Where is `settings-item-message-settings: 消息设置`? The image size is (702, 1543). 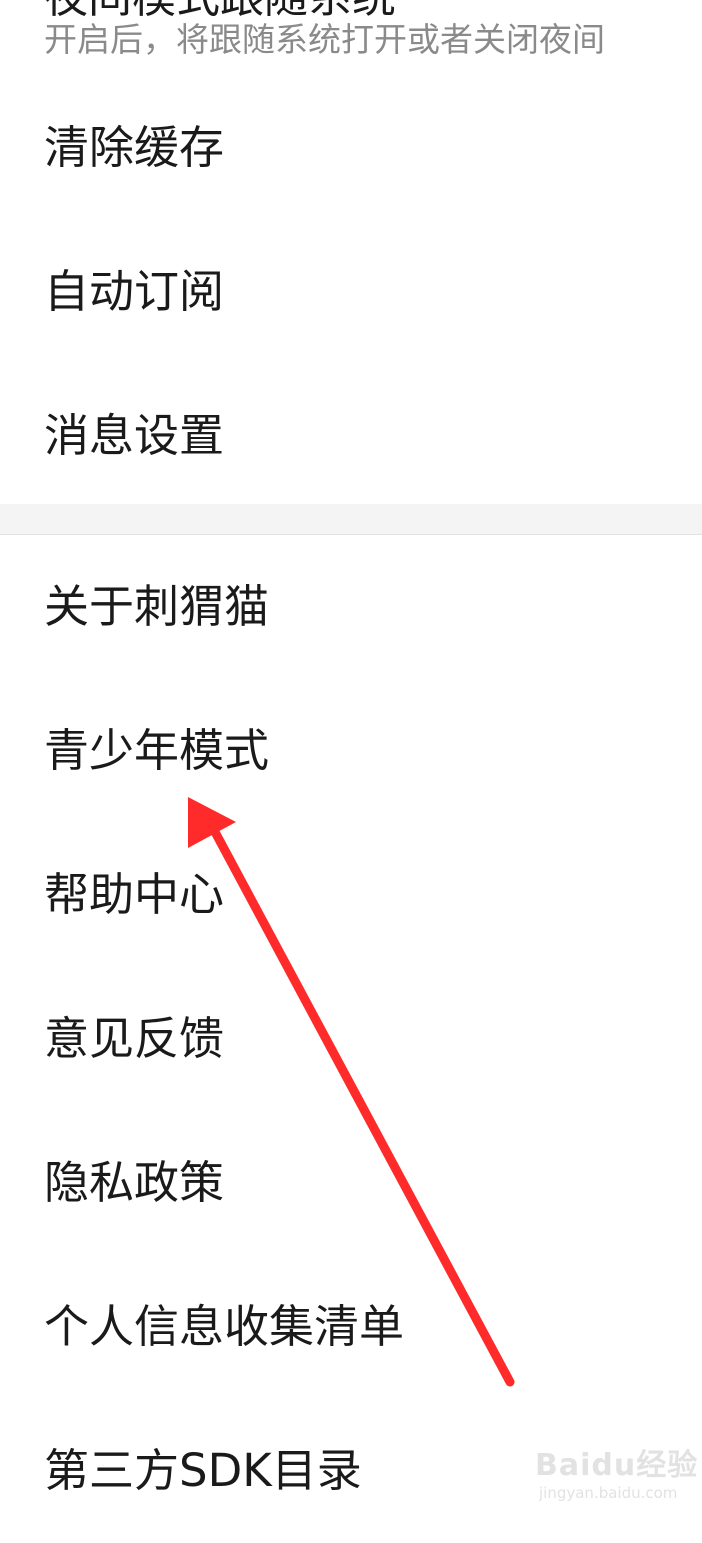
settings-item-message-settings: 消息设置 is located at coordinates (351, 436).